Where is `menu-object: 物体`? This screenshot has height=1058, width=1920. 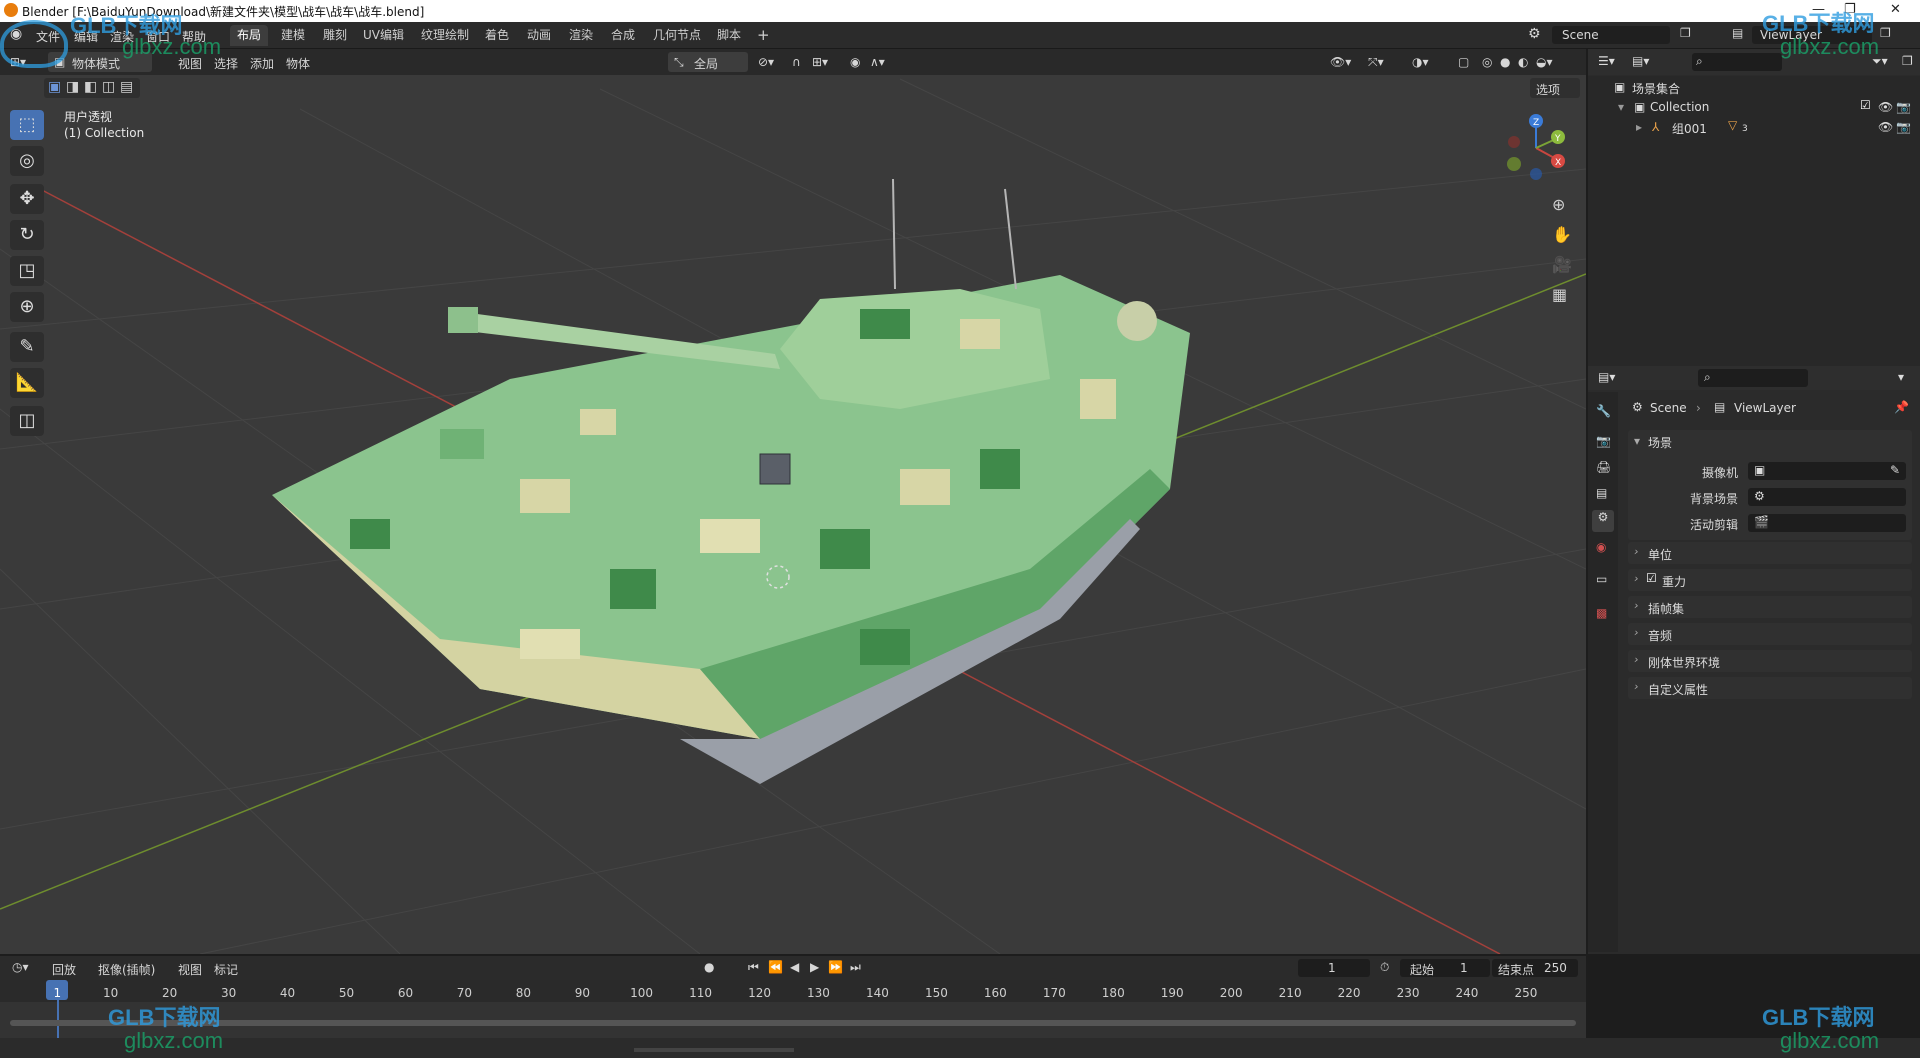 menu-object: 物体 is located at coordinates (298, 63).